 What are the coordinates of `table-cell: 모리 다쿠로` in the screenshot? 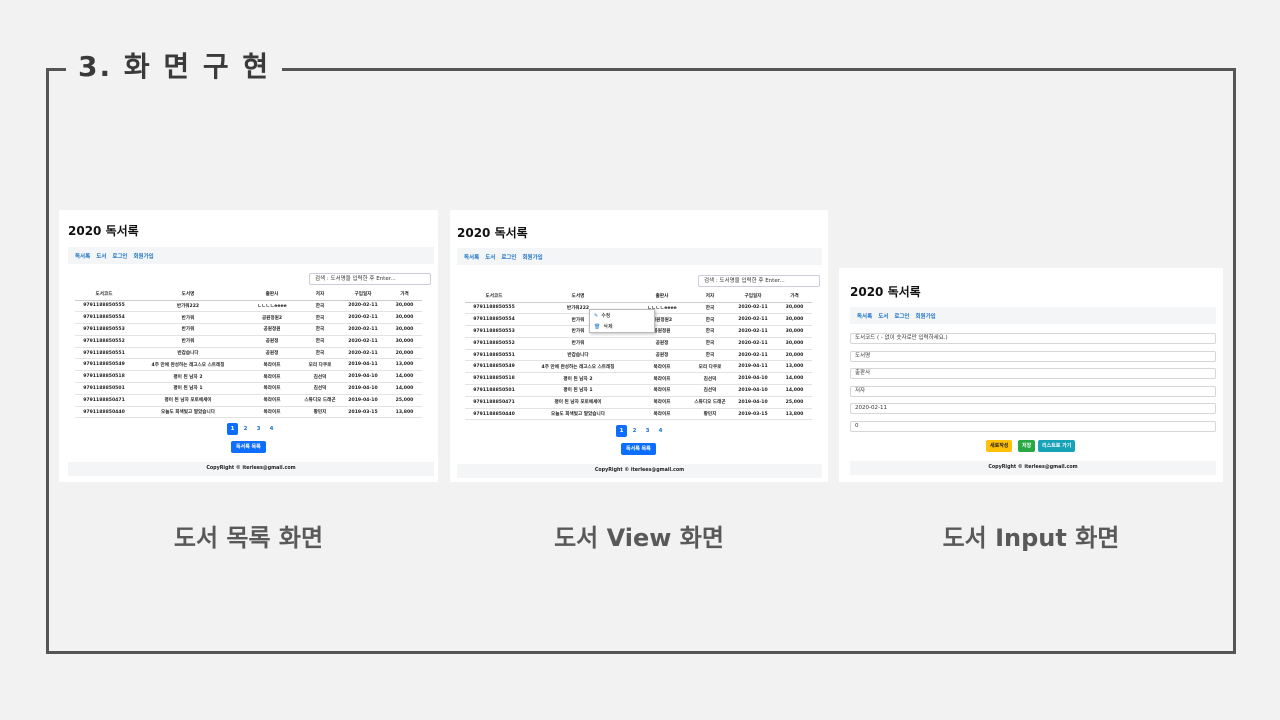 It's located at (320, 365).